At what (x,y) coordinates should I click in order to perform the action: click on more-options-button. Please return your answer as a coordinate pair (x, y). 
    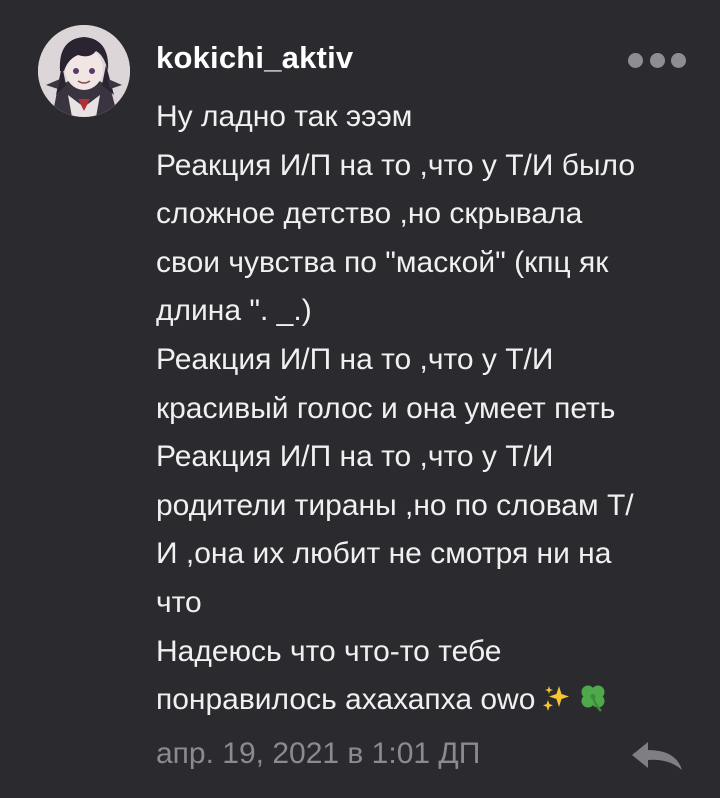
    Looking at the image, I should click on (657, 60).